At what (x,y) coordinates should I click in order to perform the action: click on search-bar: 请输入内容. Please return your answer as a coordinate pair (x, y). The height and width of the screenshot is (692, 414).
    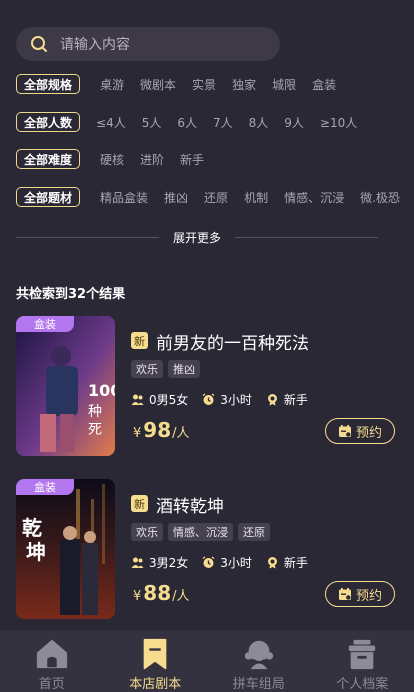
    Looking at the image, I should click on (148, 44).